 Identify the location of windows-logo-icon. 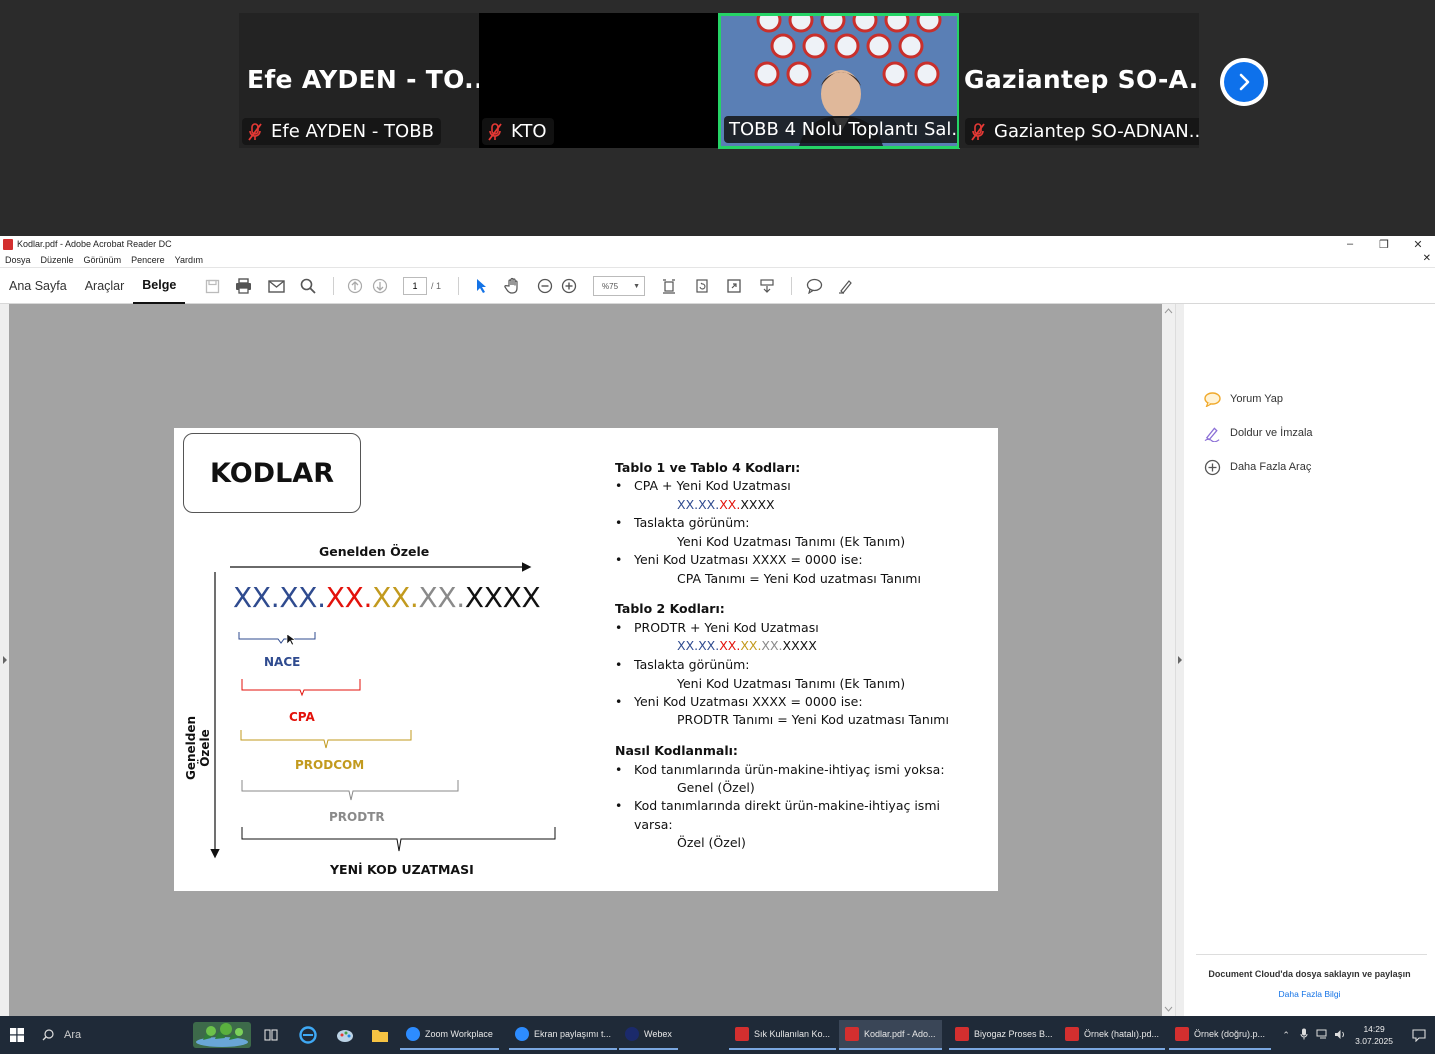
(17, 1035).